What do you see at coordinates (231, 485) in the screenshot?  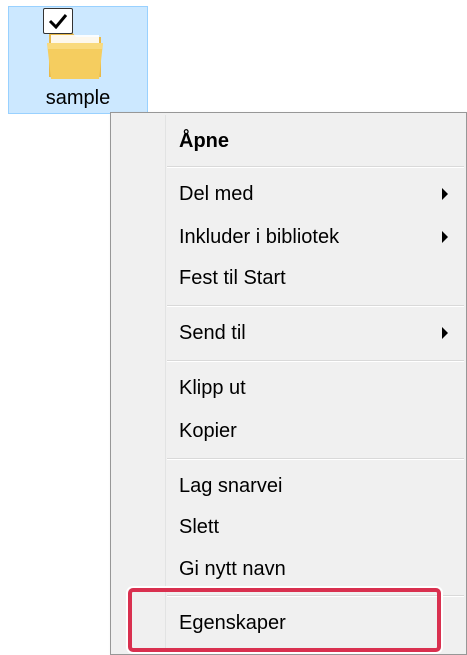 I see `menu-item-label: Lag snarvei` at bounding box center [231, 485].